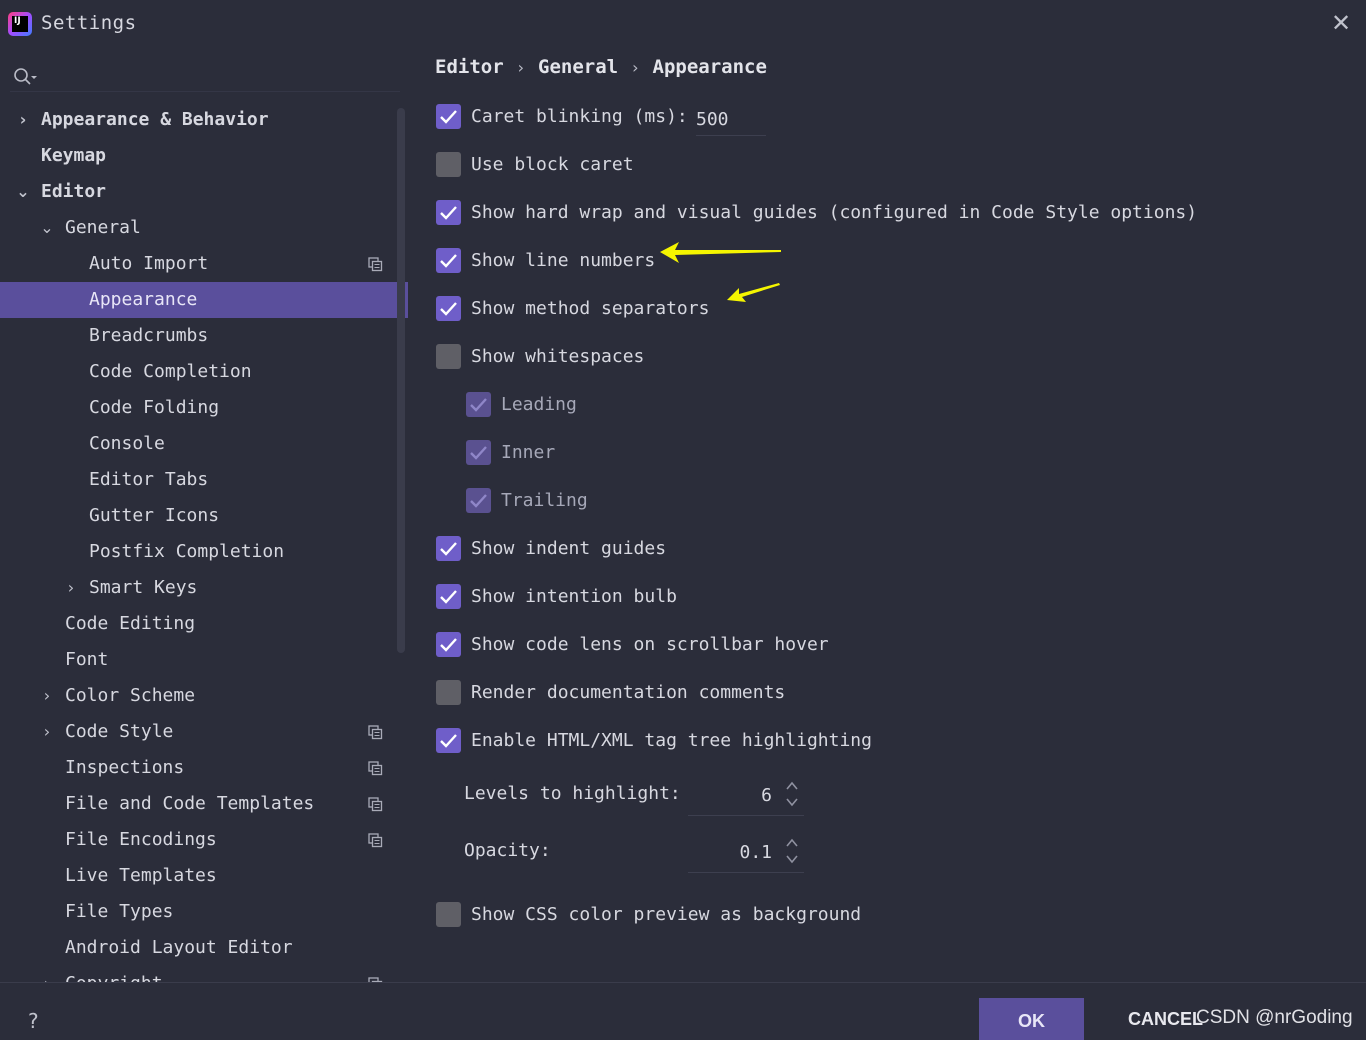  I want to click on show-hard-wrap-and-visual-guides-configured-in-code-style-options-checkbox, so click(448, 212).